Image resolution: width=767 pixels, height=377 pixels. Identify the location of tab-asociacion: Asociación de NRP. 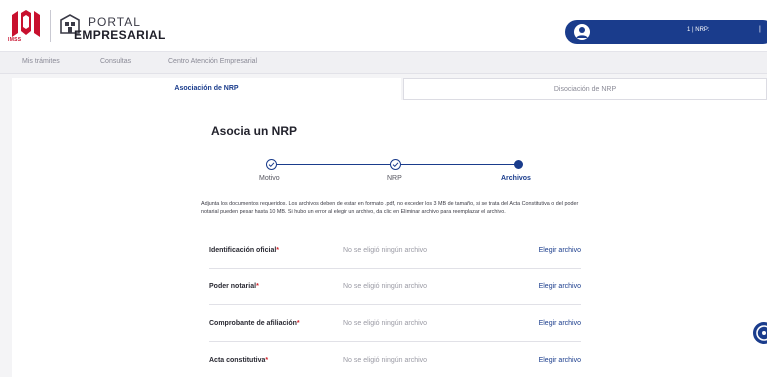
(206, 89).